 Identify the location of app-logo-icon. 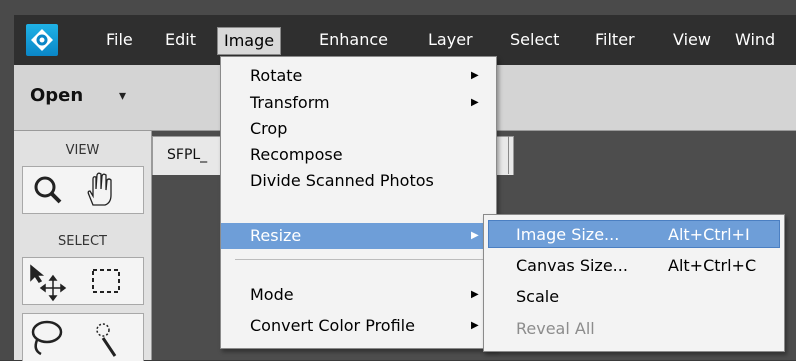
(42, 40).